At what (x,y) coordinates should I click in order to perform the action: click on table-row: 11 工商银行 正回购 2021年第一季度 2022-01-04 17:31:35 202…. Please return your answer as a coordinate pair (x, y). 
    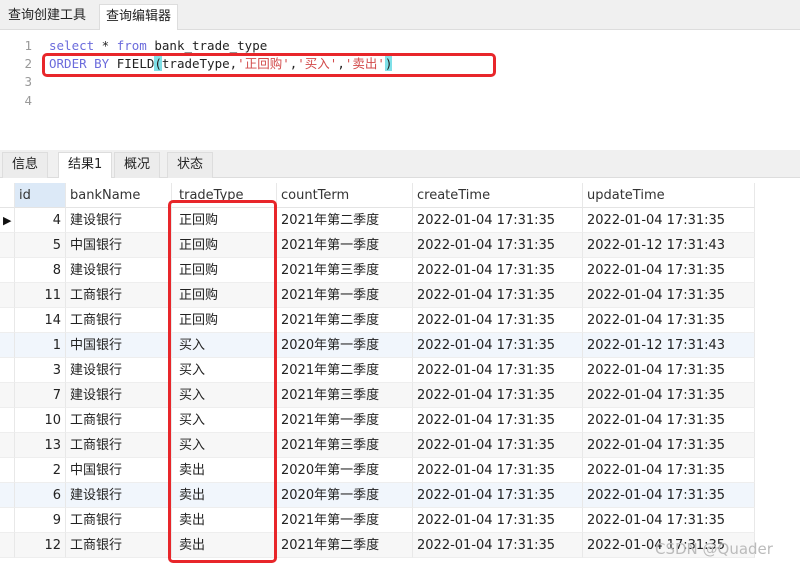
    Looking at the image, I should click on (377, 295).